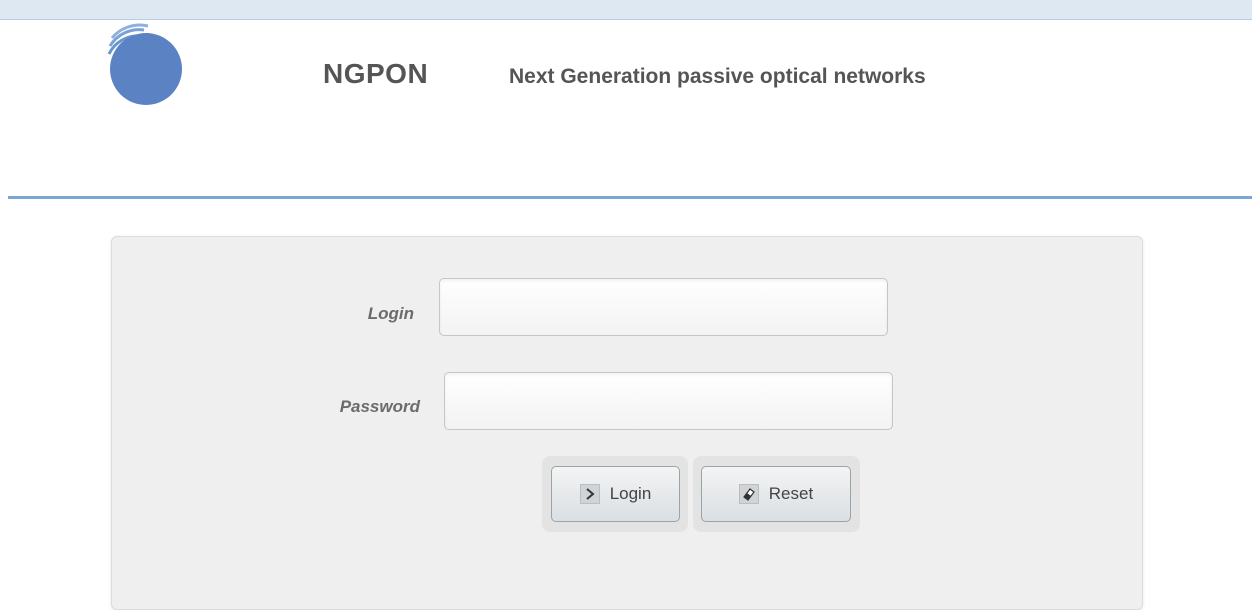 This screenshot has height=610, width=1252. Describe the element at coordinates (663, 307) in the screenshot. I see `login-input` at that location.